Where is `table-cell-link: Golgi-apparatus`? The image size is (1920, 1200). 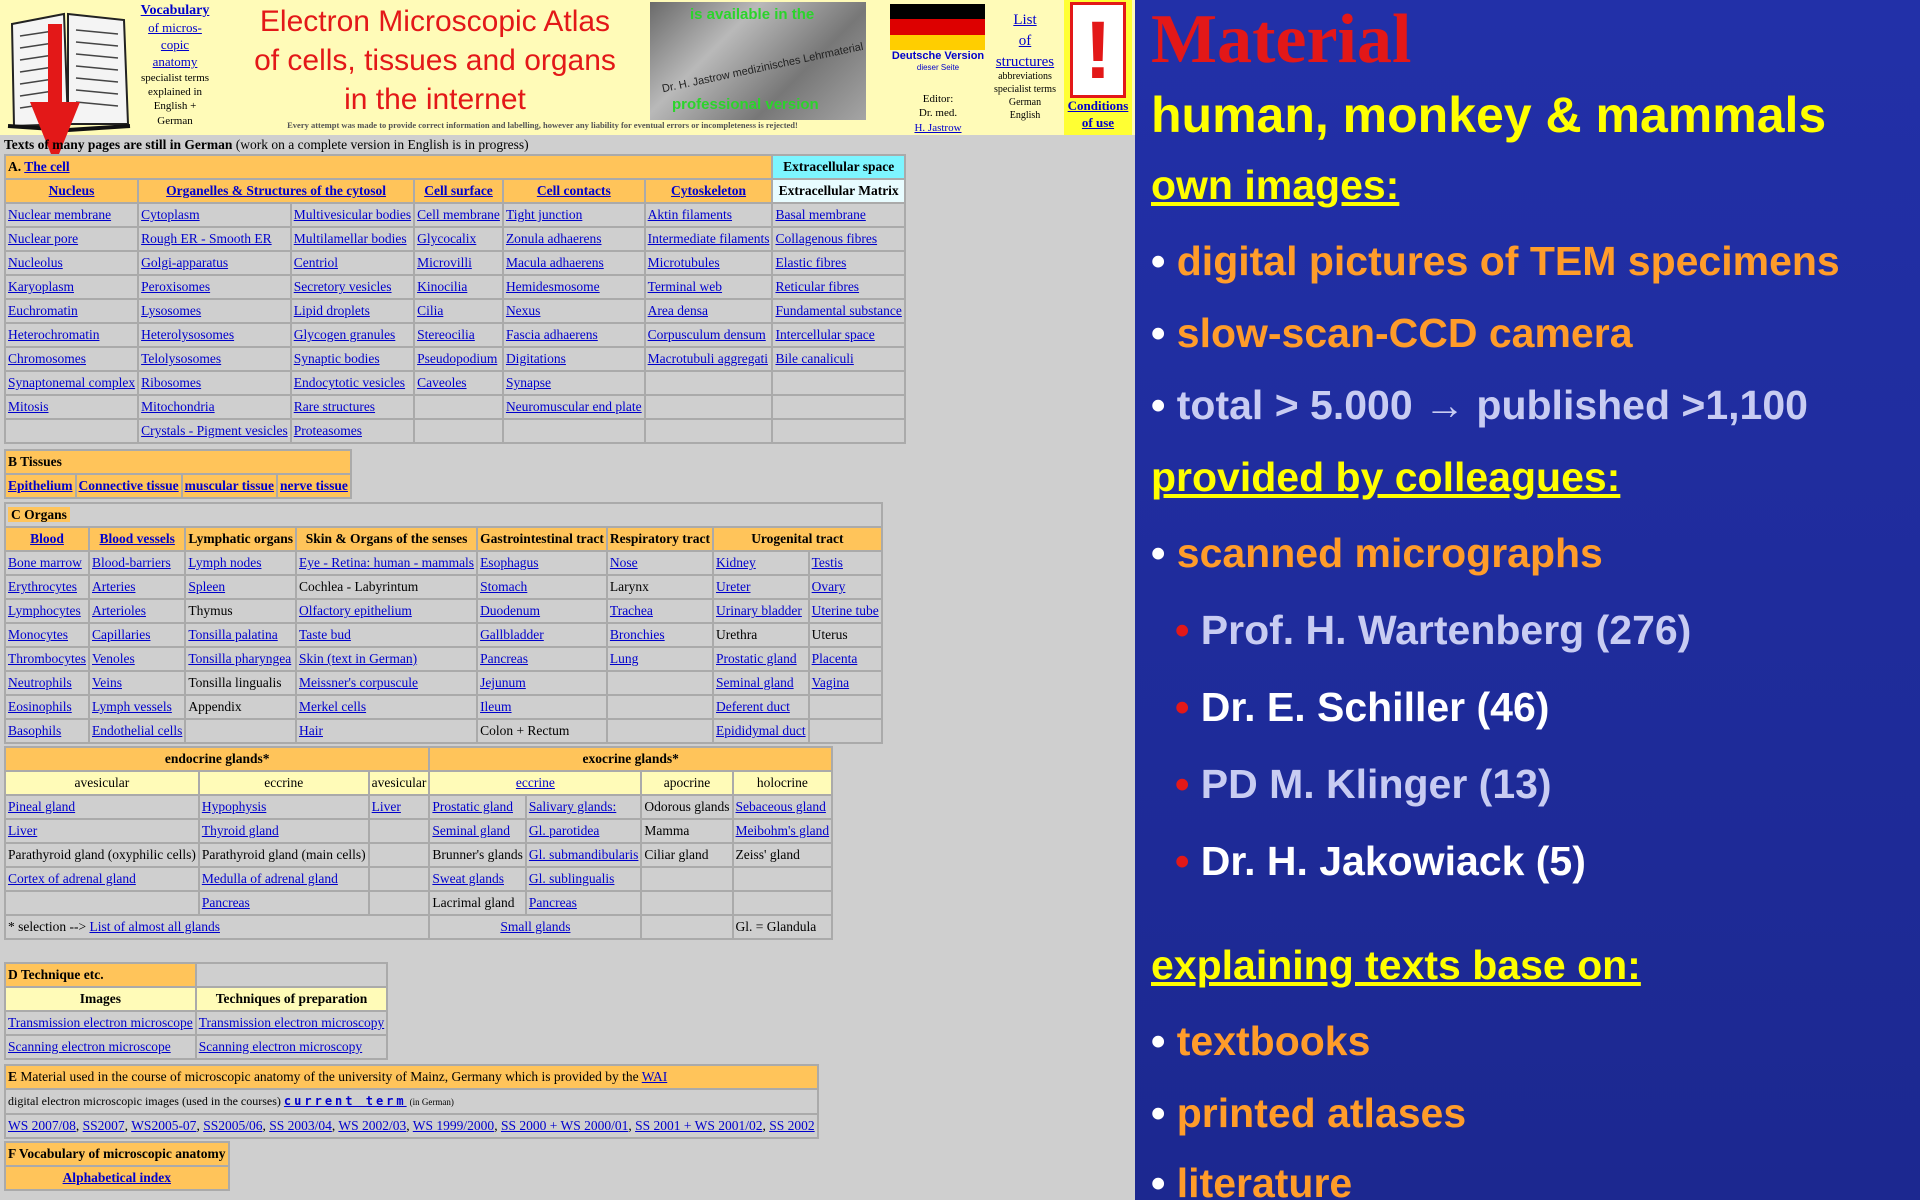
table-cell-link: Golgi-apparatus is located at coordinates (184, 262).